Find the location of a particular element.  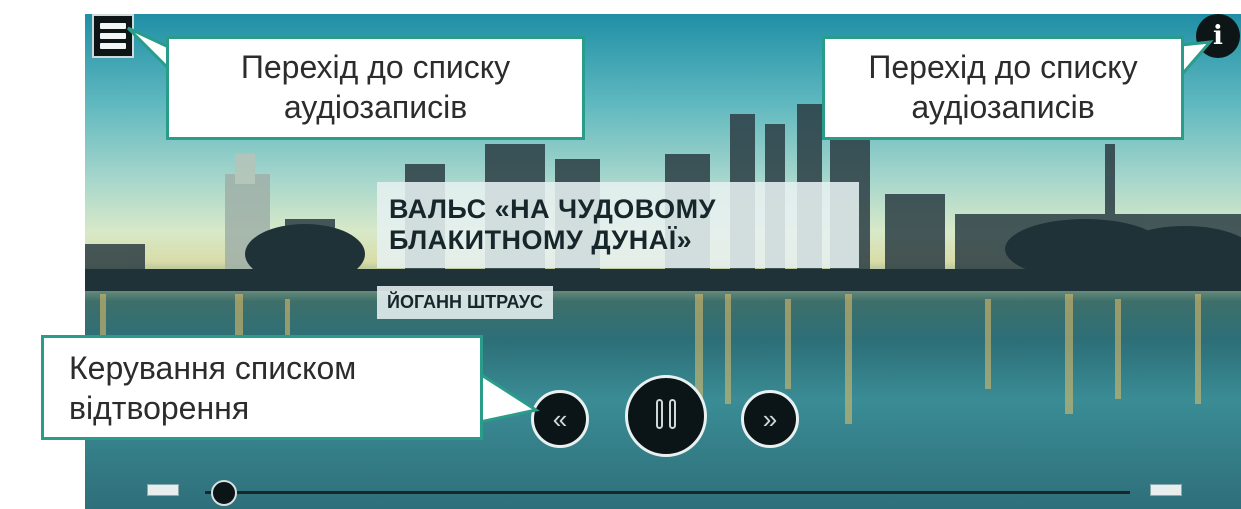

next-button: » is located at coordinates (770, 419).